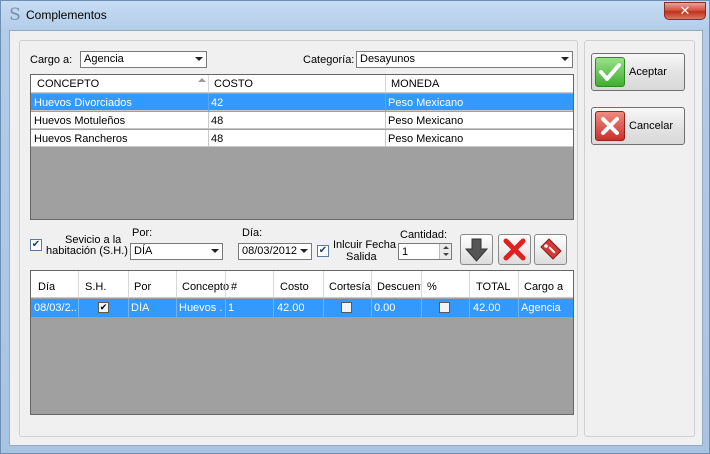 The width and height of the screenshot is (710, 454). What do you see at coordinates (95, 287) in the screenshot?
I see `column-header-sh: S.H.` at bounding box center [95, 287].